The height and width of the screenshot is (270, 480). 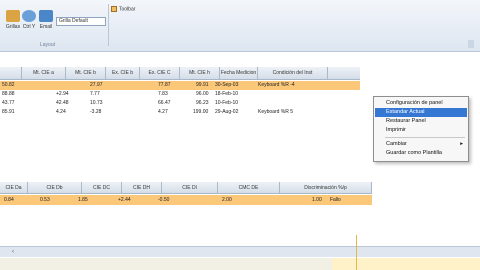 I want to click on grid1-cell: 4.27, so click(x=163, y=112).